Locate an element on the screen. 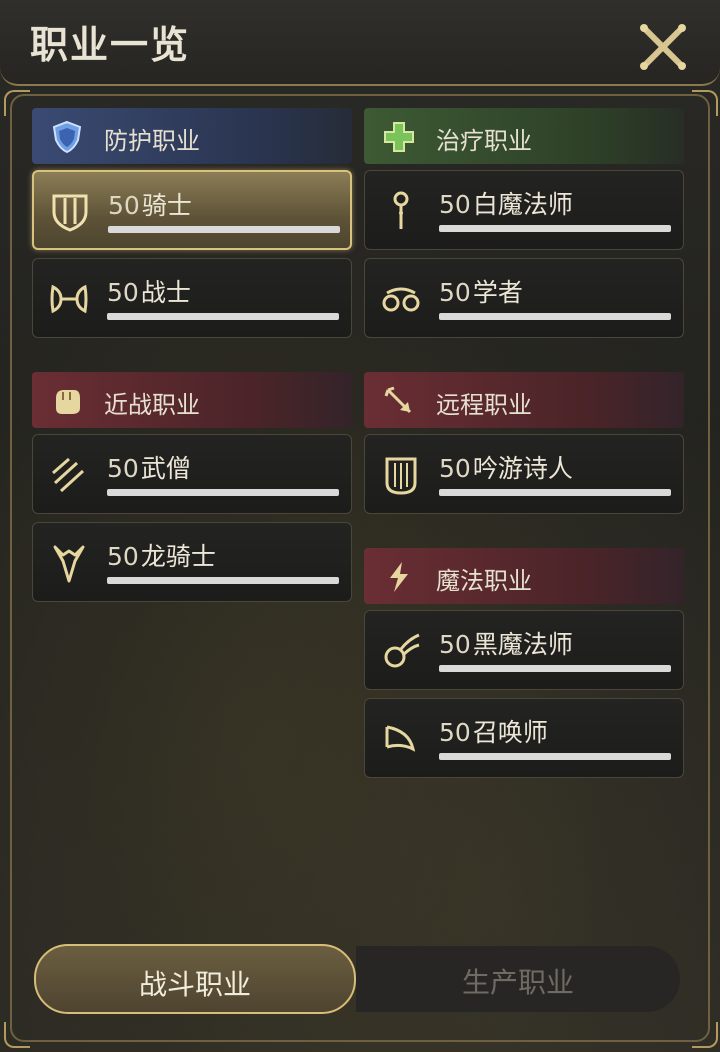 This screenshot has width=720, height=1052. job-black-mage: 50黑魔法师 is located at coordinates (524, 650).